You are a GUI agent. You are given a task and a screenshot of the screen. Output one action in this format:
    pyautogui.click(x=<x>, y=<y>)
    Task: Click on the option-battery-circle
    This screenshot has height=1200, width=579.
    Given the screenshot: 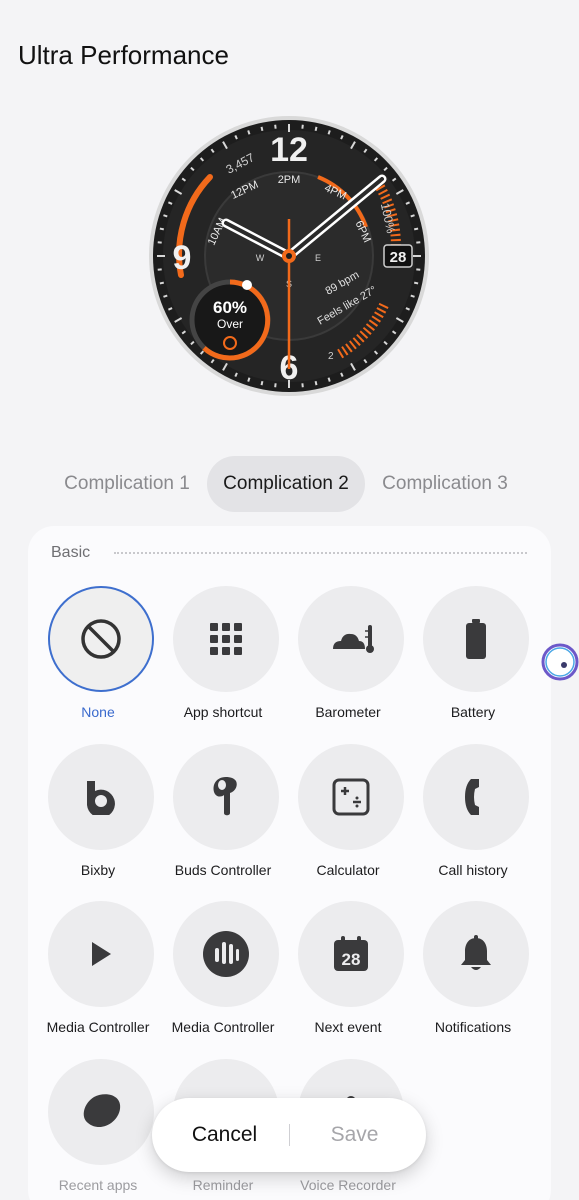 What is the action you would take?
    pyautogui.click(x=476, y=639)
    